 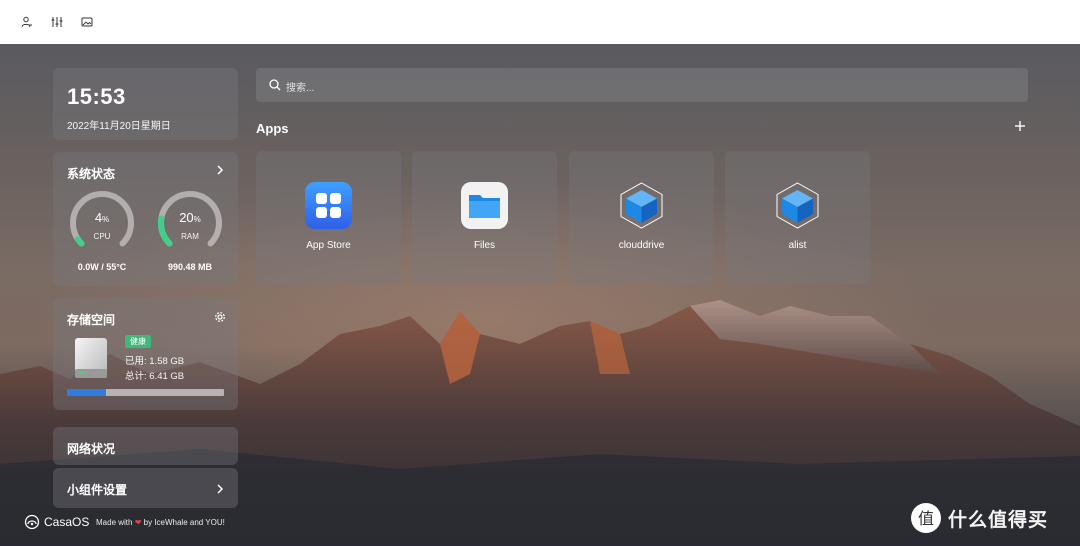 I want to click on storage-total: 总计: 6.41 GB, so click(x=155, y=376).